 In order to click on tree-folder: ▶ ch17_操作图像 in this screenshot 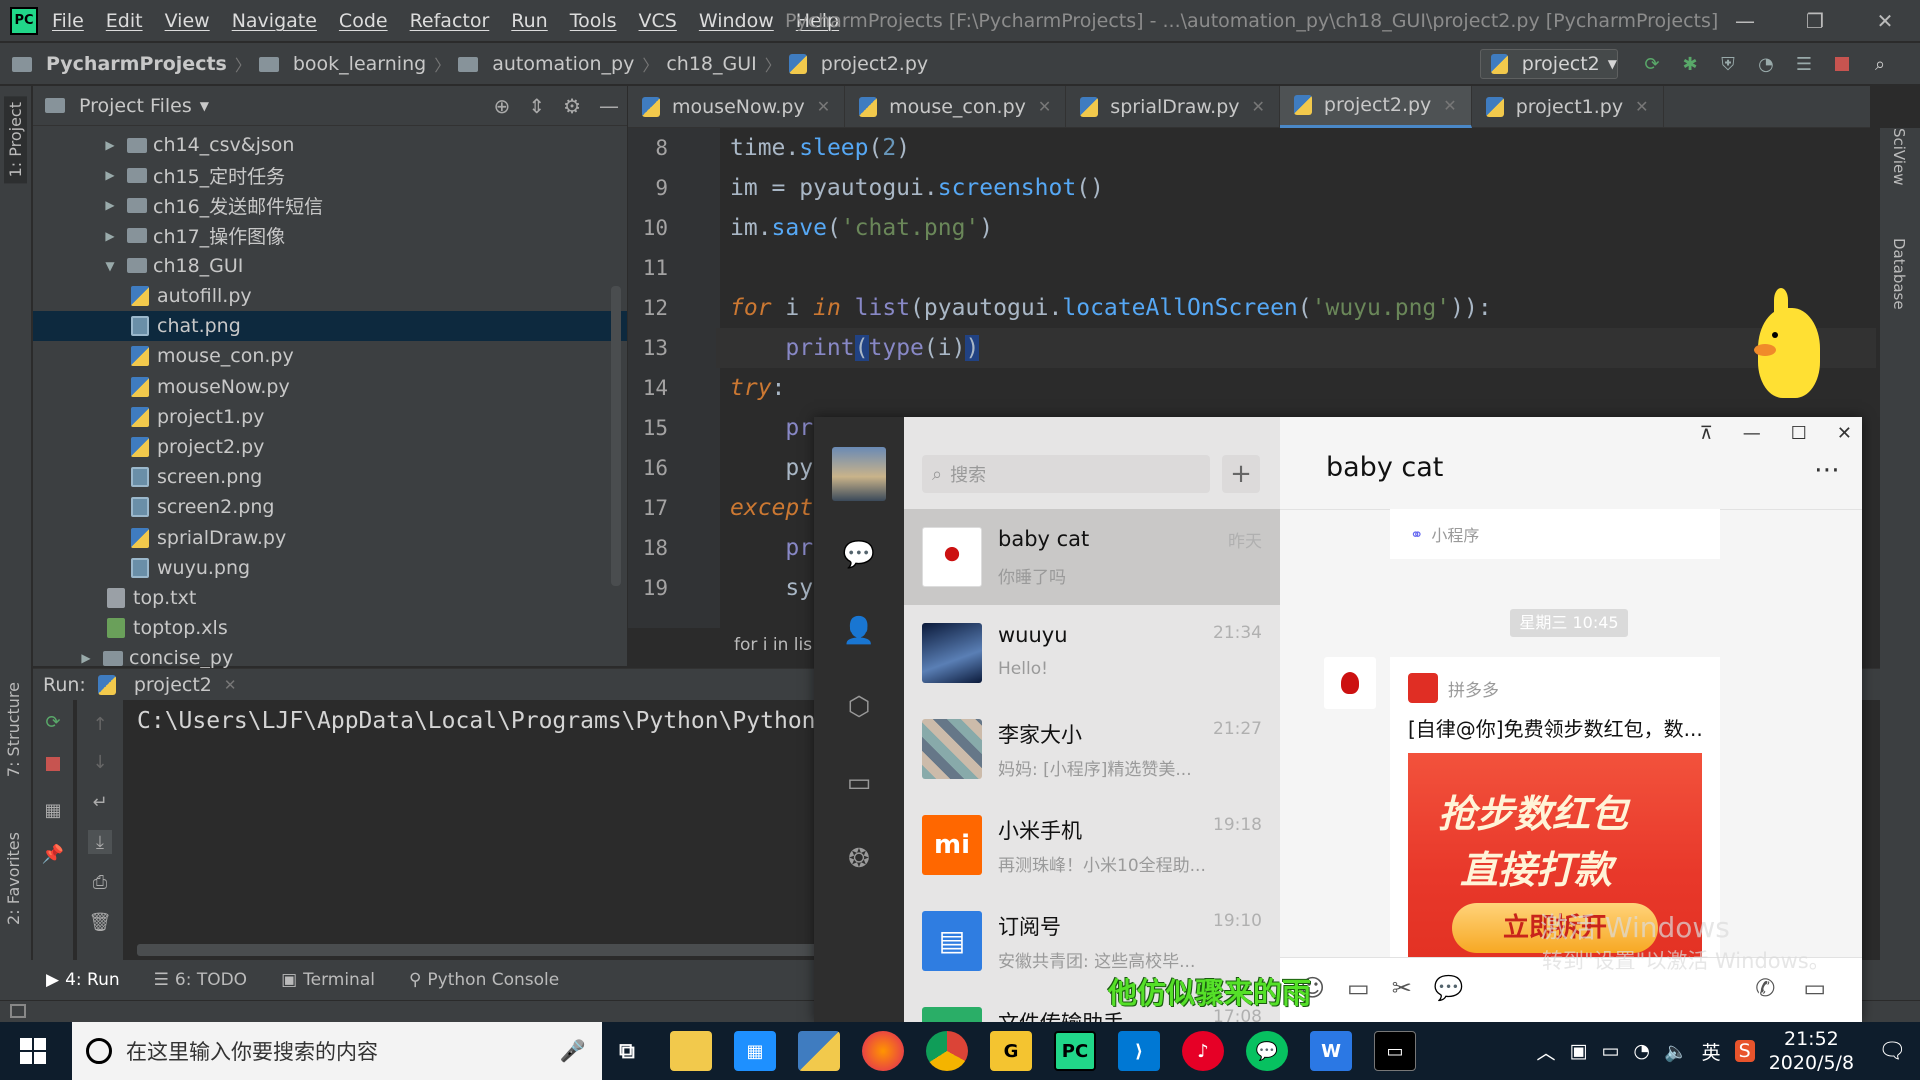, I will do `click(330, 236)`.